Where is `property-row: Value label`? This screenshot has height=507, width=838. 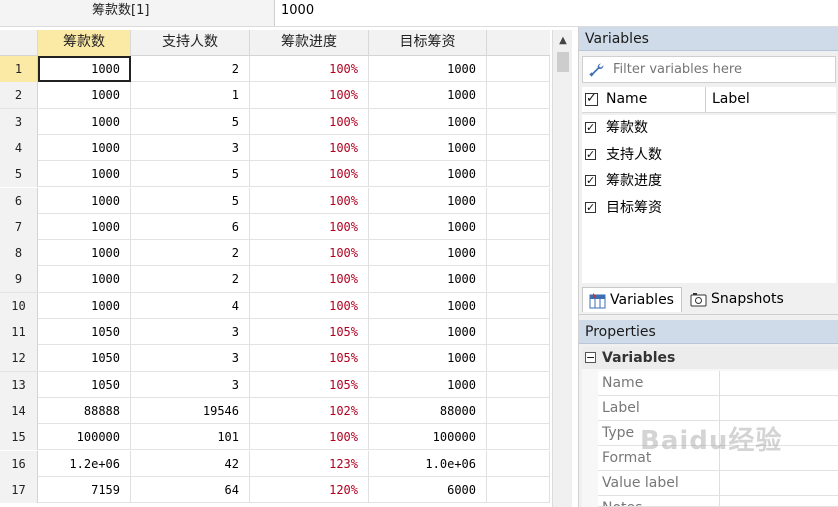
property-row: Value label is located at coordinates (718, 483).